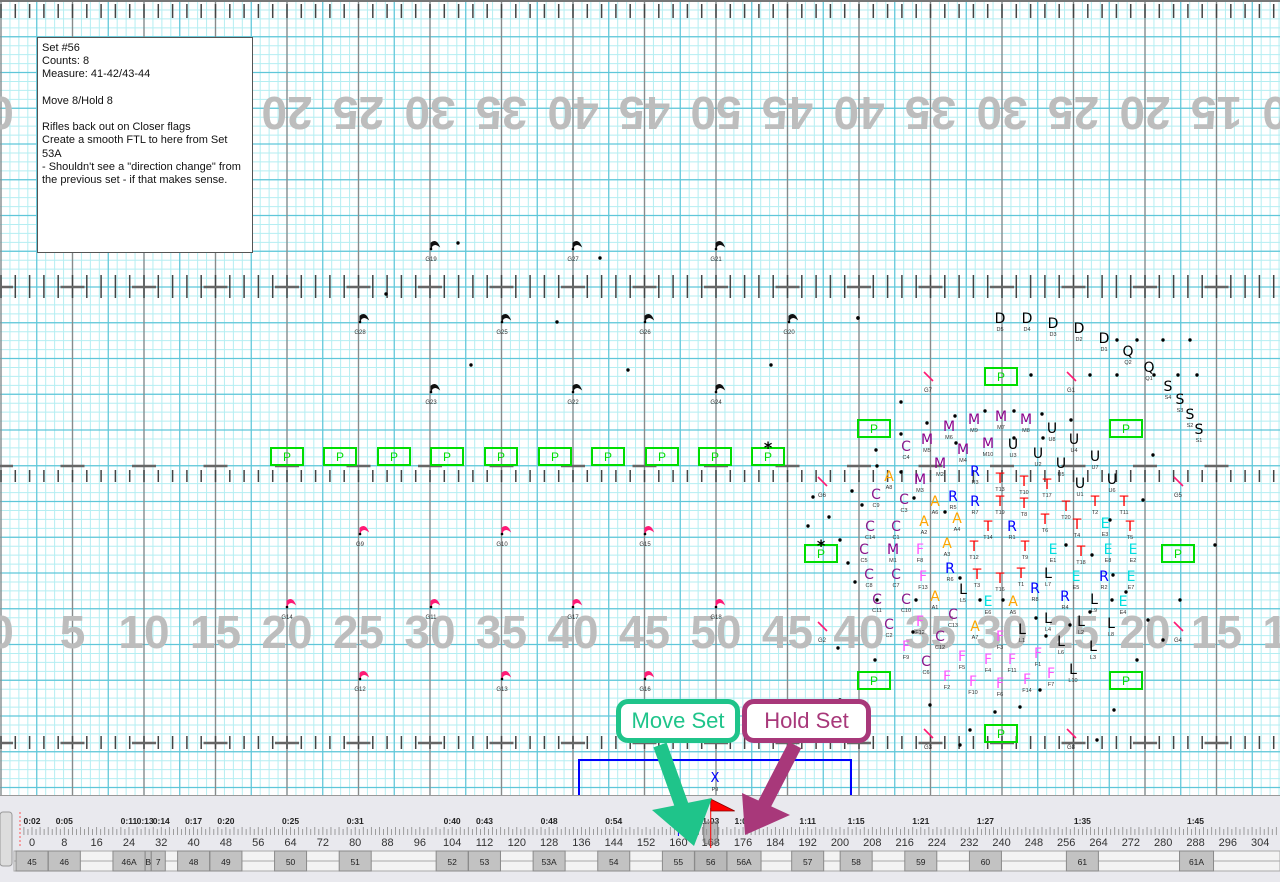 Image resolution: width=1280 pixels, height=882 pixels. Describe the element at coordinates (974, 423) in the screenshot. I see `performer-m9: MM9` at that location.